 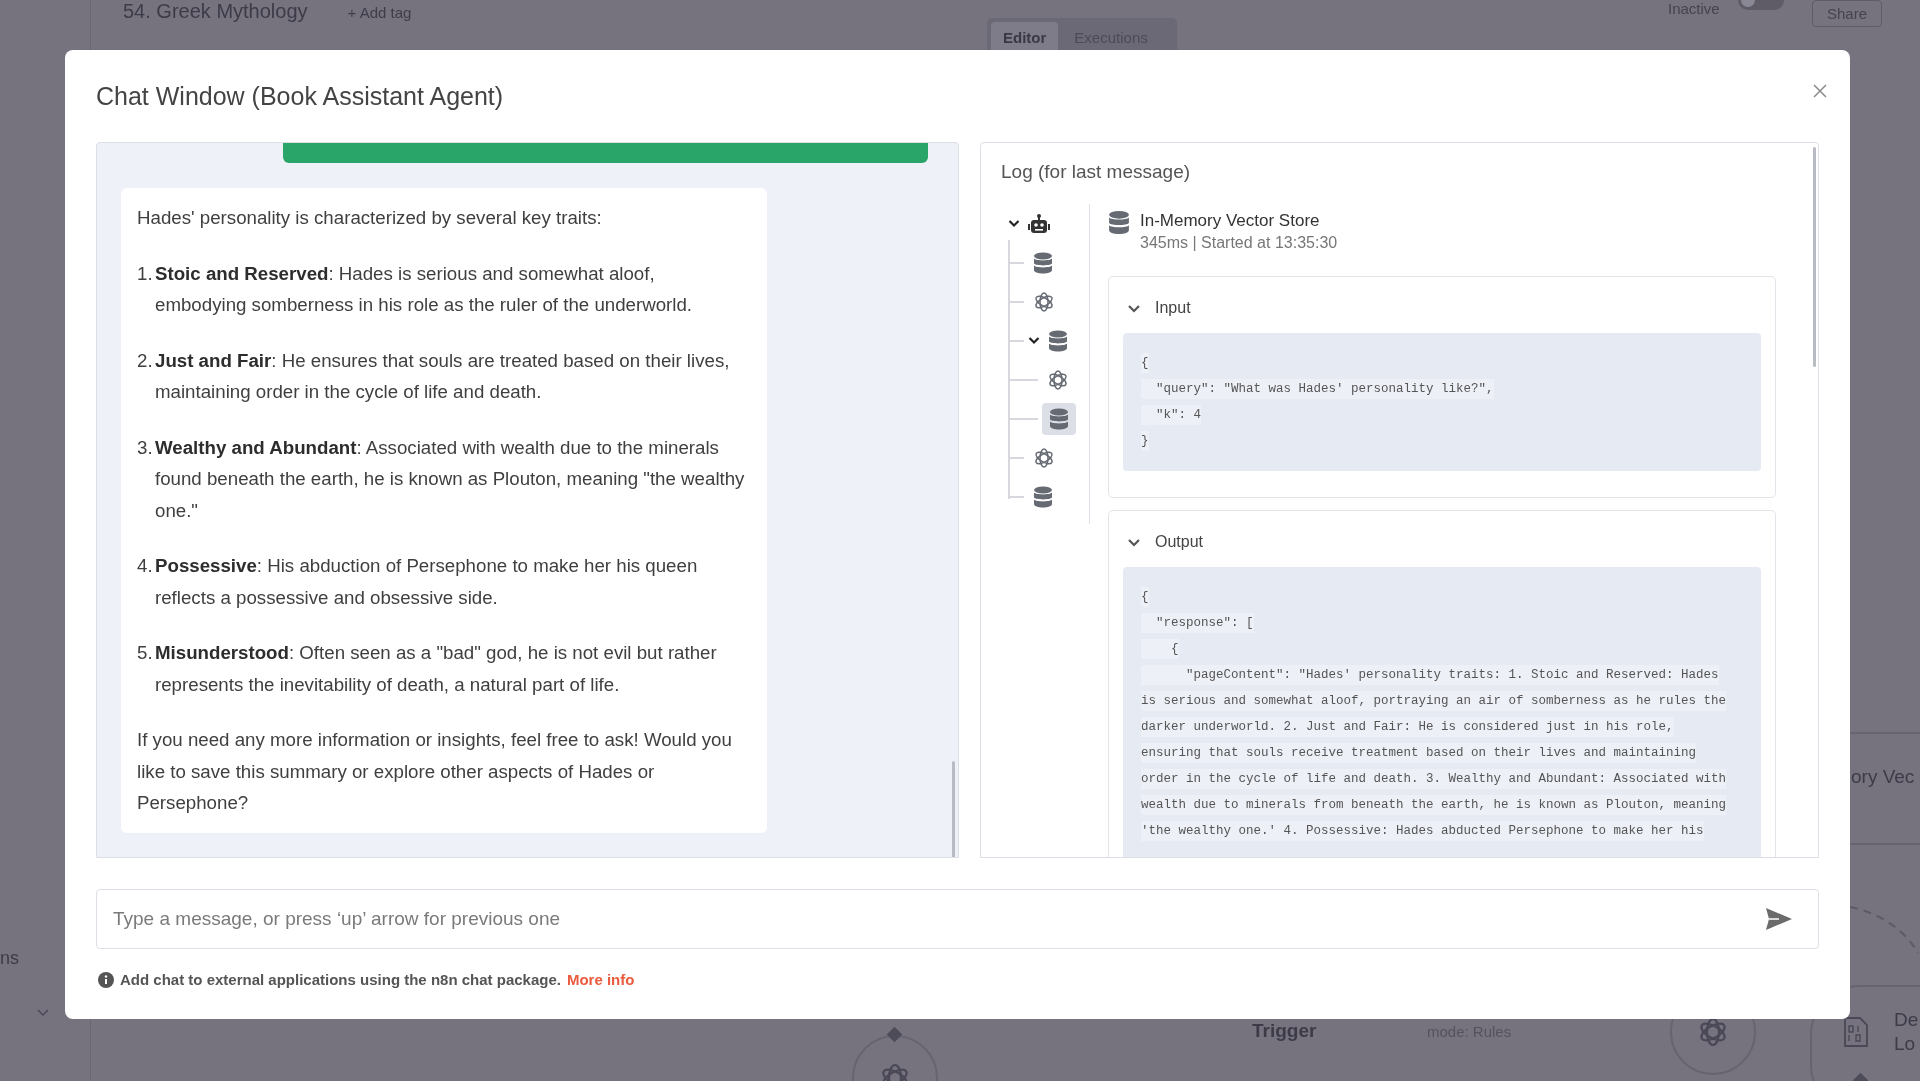 I want to click on node-label: De, so click(x=1906, y=1020).